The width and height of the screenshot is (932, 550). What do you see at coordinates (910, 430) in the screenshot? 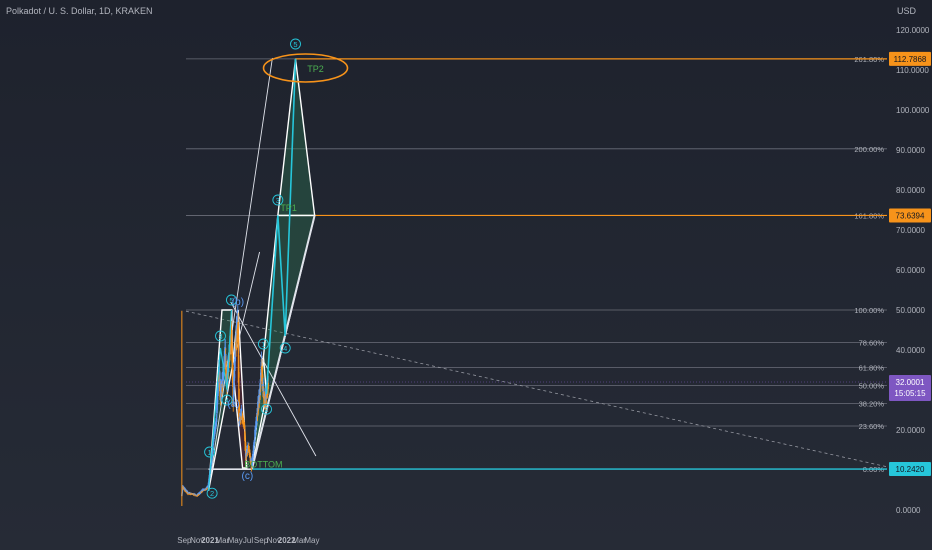
I see `y-tick-label: 20.0000` at bounding box center [910, 430].